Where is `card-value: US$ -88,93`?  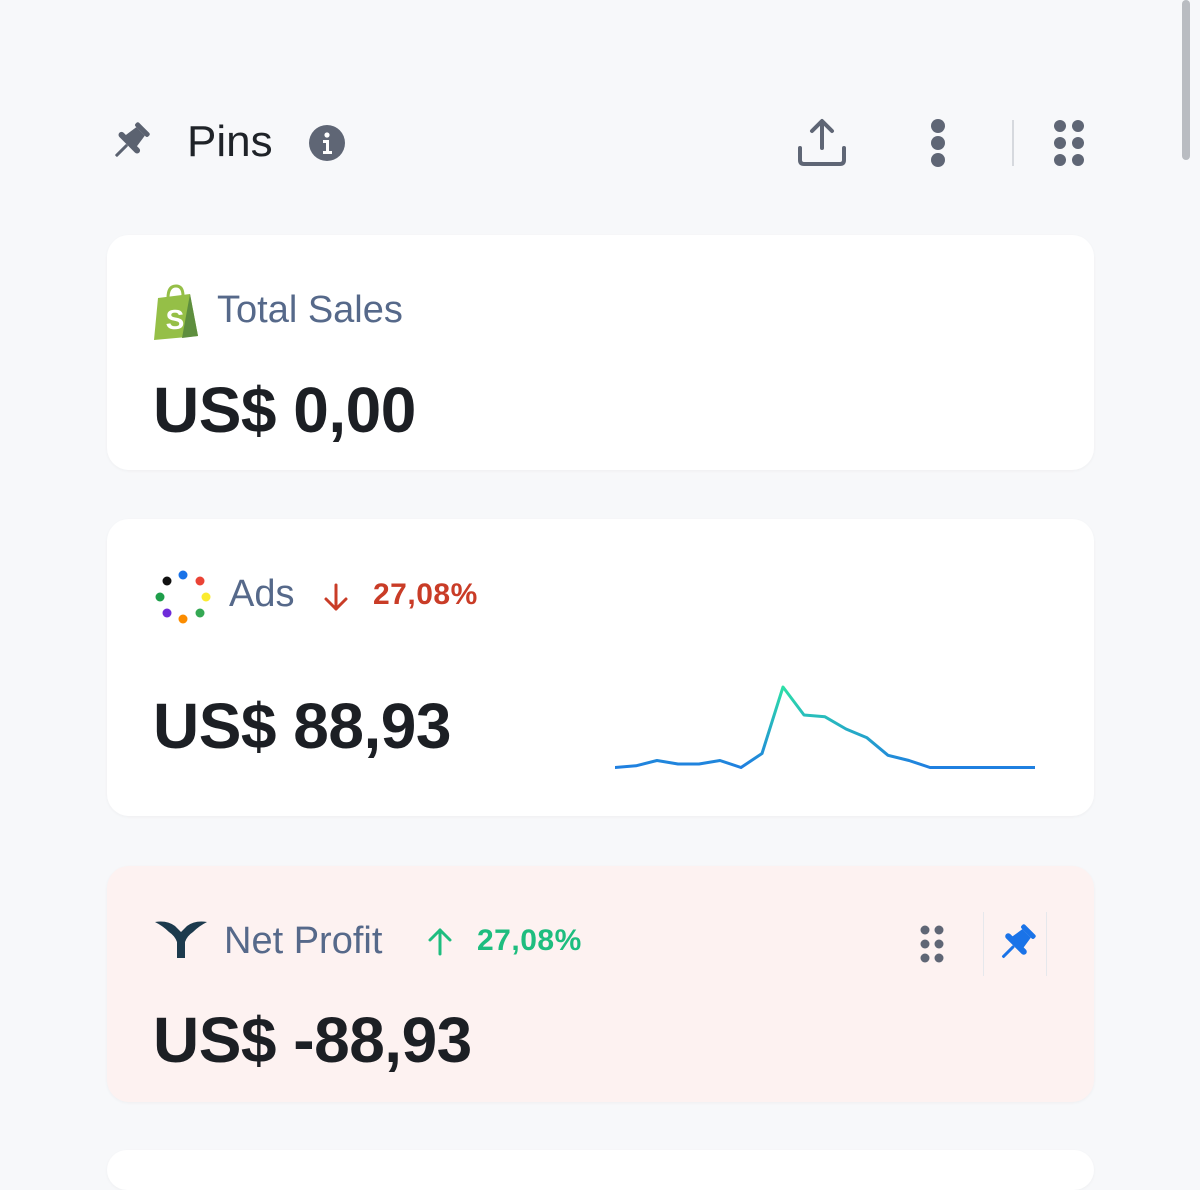 card-value: US$ -88,93 is located at coordinates (312, 1040).